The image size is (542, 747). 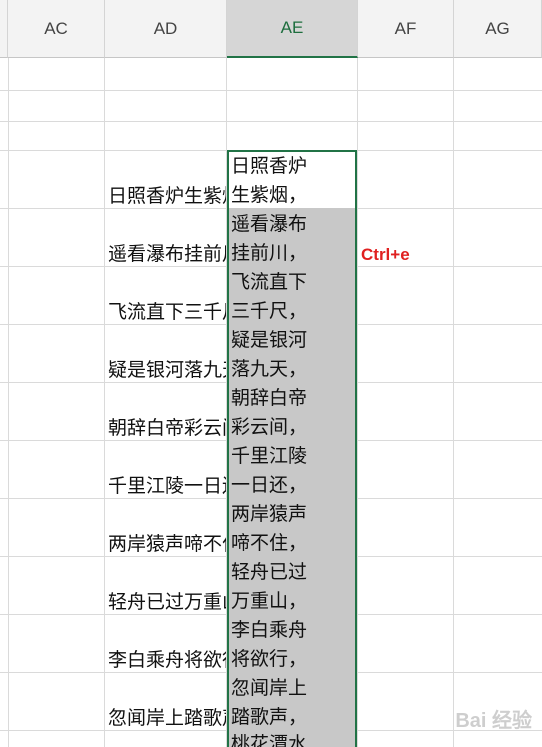 I want to click on cell-ad: 轻舟已过万重山，, so click(x=167, y=602).